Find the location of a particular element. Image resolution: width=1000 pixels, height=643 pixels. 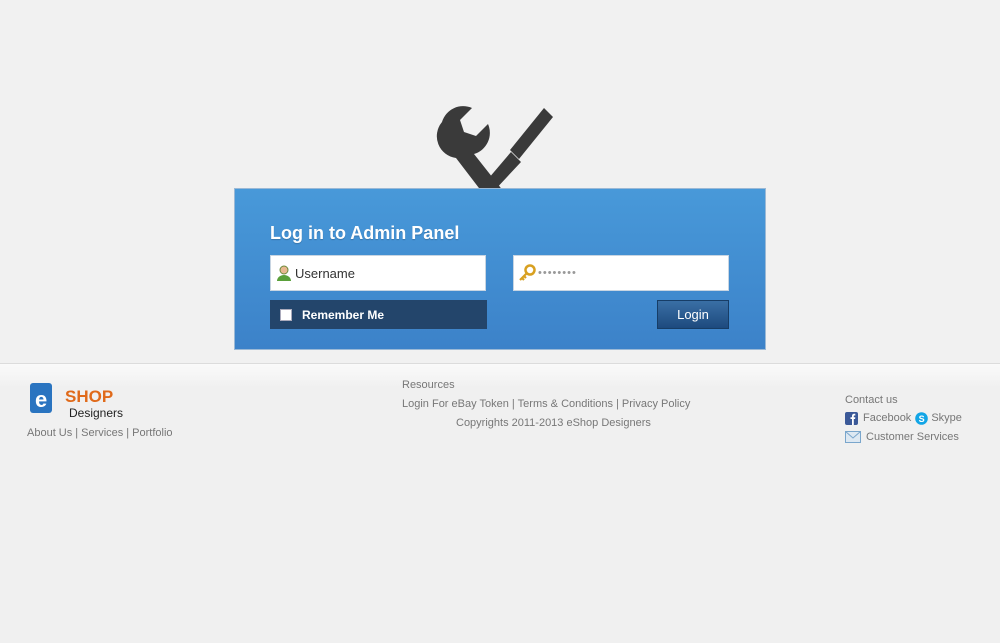

services-link: Services is located at coordinates (102, 433).